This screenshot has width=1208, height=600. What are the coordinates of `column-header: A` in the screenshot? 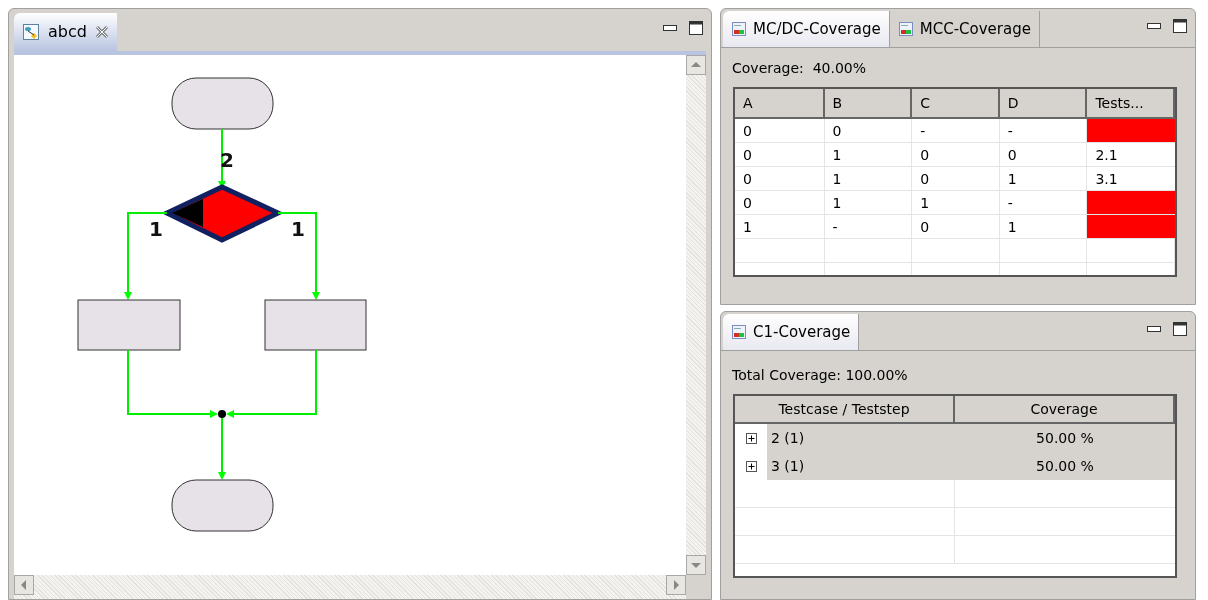 It's located at (780, 104).